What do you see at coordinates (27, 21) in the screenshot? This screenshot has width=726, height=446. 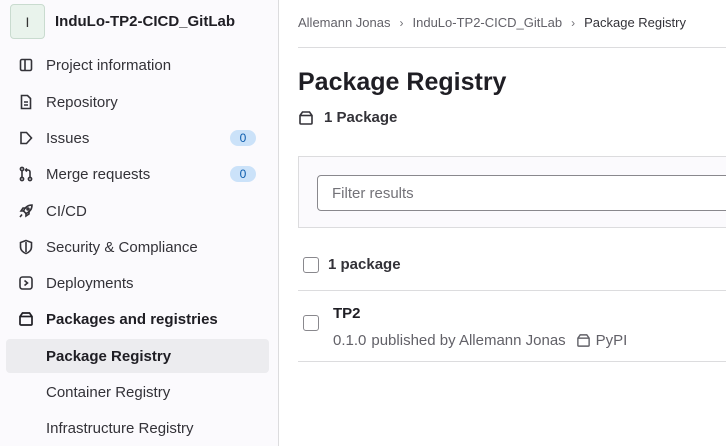 I see `project-avatar: I` at bounding box center [27, 21].